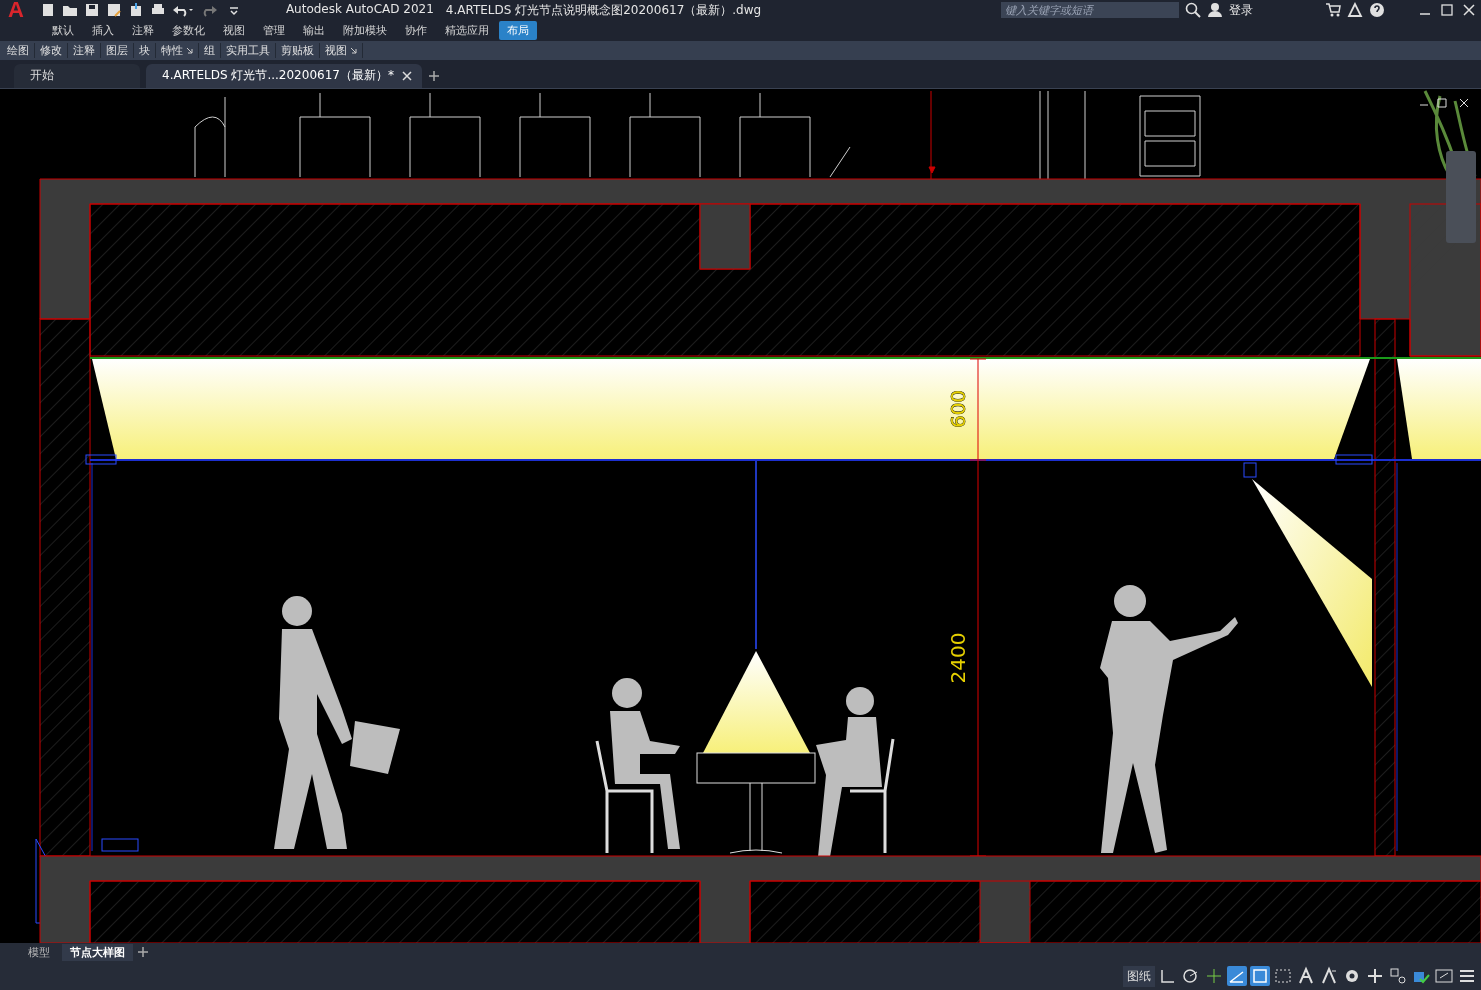 This screenshot has height=990, width=1481. Describe the element at coordinates (77, 75) in the screenshot. I see `file-tab: 开始` at that location.